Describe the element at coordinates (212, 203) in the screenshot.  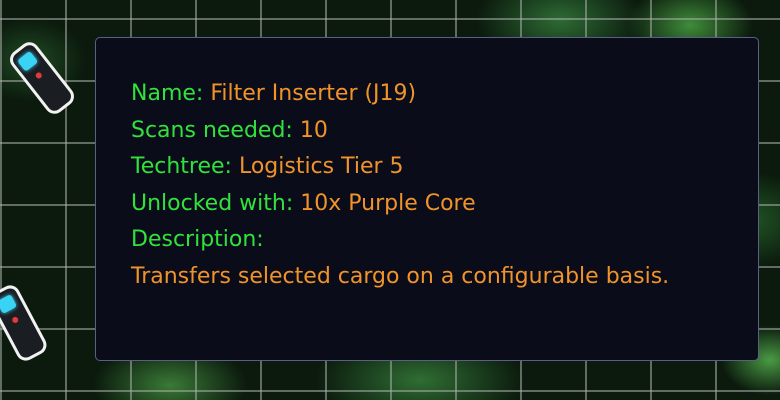
I see `unlock-label: Unlocked with:` at that location.